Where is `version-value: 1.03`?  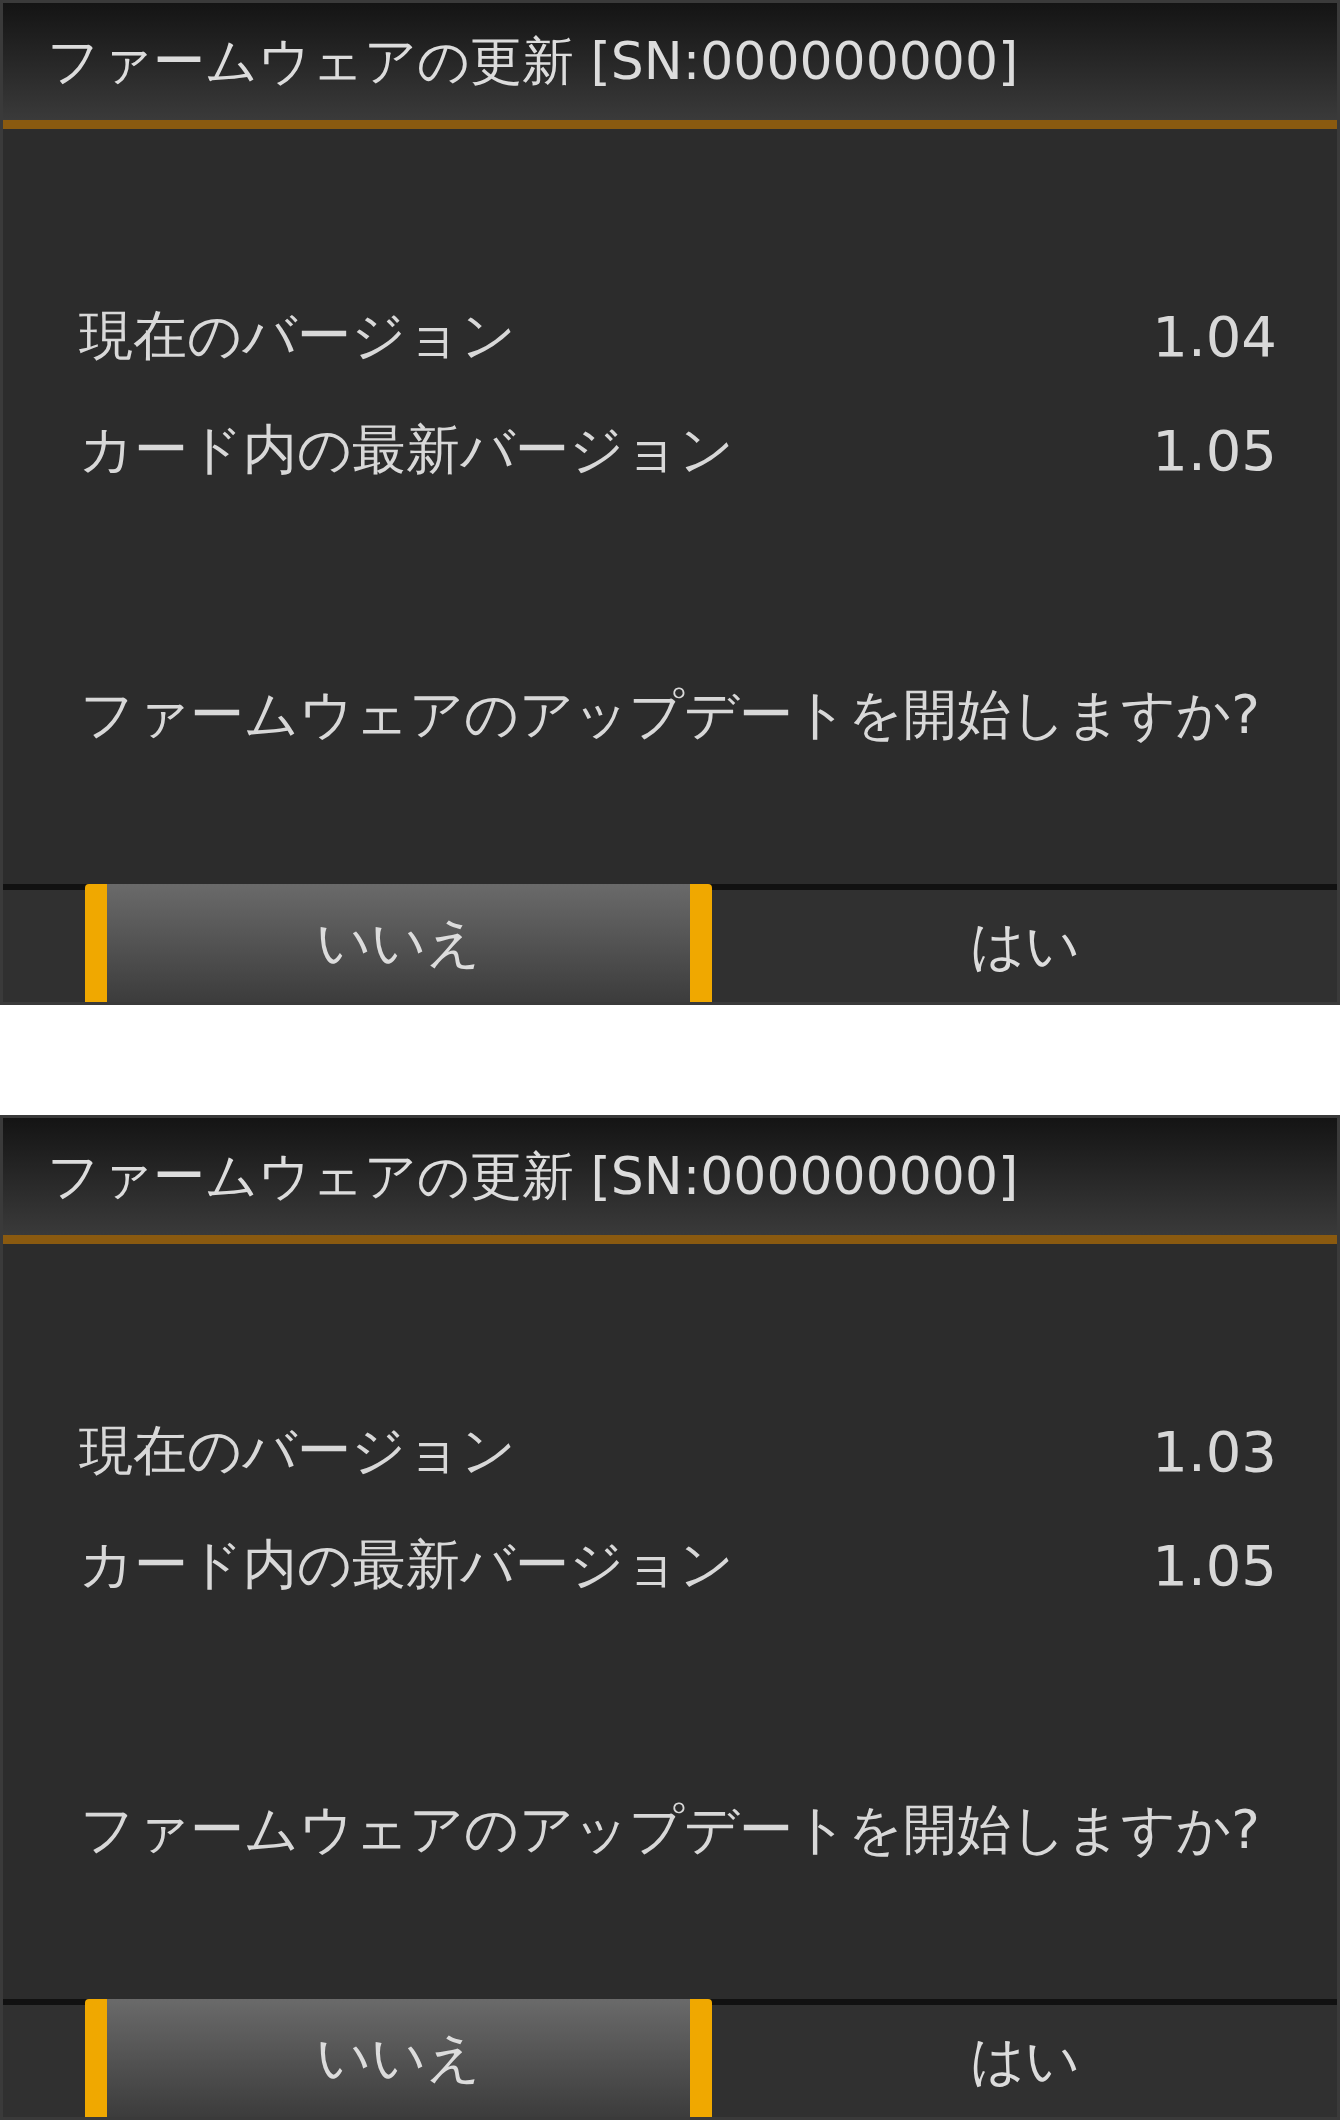
version-value: 1.03 is located at coordinates (1214, 1451).